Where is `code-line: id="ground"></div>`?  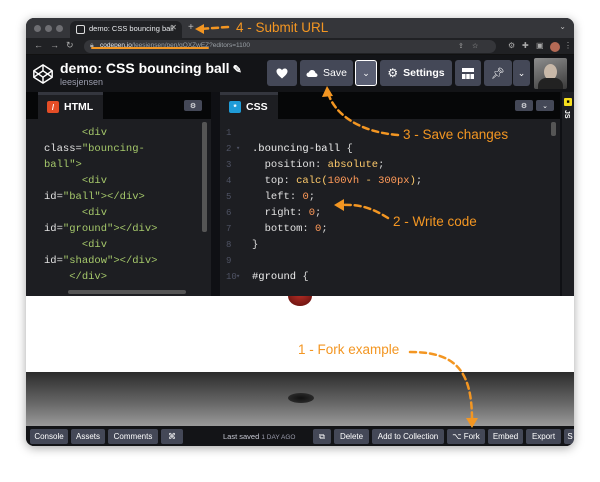 code-line: id="ground"></div> is located at coordinates (118, 229).